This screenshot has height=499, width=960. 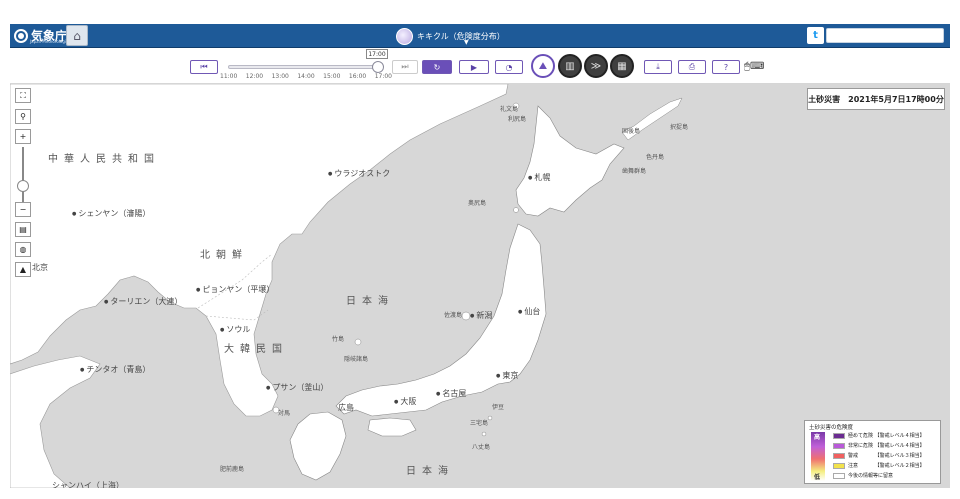 I want to click on minus-icon: −, so click(x=23, y=209).